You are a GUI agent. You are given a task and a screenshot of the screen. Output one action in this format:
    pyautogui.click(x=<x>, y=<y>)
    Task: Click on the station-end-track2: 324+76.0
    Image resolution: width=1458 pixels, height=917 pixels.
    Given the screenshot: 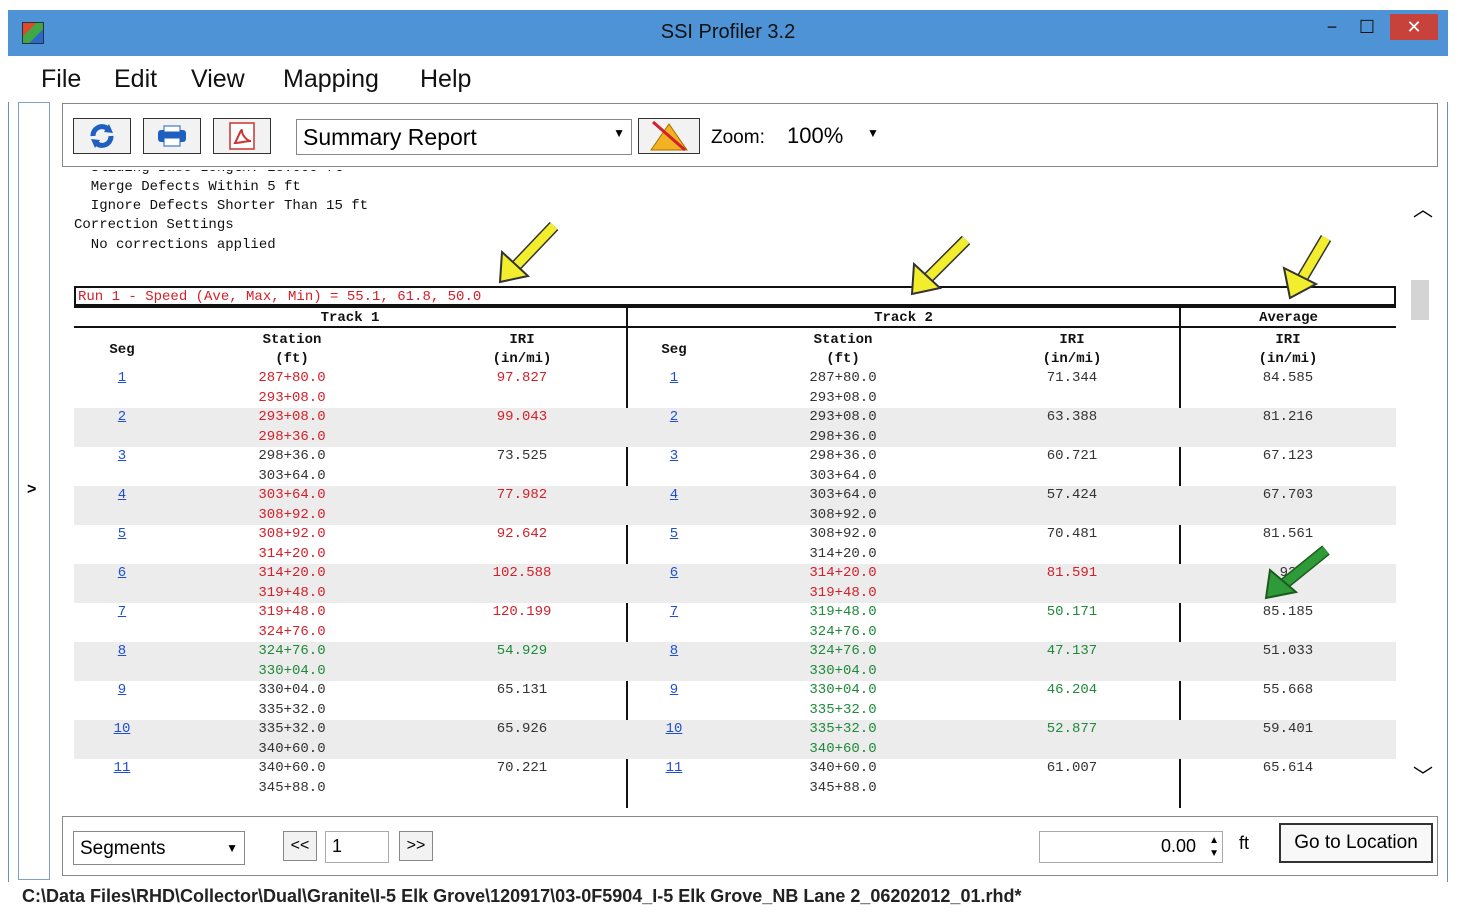 What is the action you would take?
    pyautogui.click(x=843, y=631)
    